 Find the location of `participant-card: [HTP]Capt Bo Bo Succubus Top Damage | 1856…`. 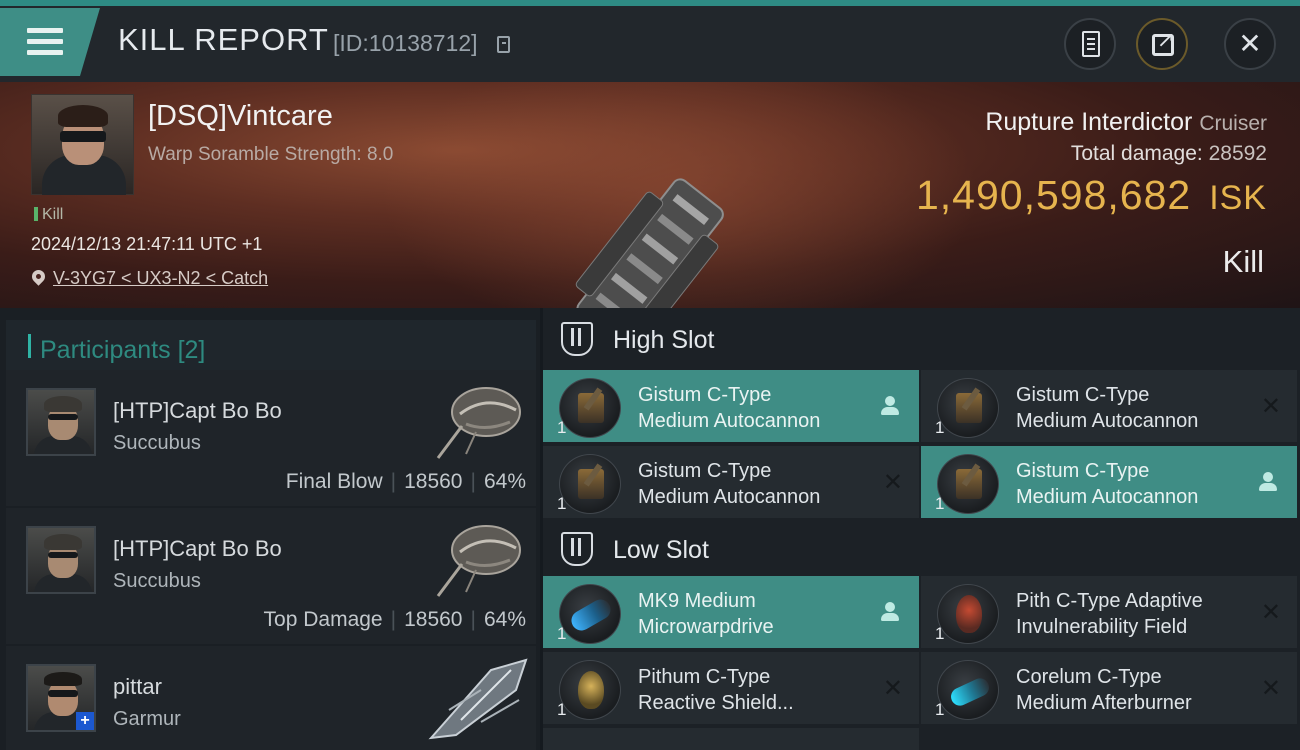

participant-card: [HTP]Capt Bo Bo Succubus Top Damage | 1856… is located at coordinates (271, 576).